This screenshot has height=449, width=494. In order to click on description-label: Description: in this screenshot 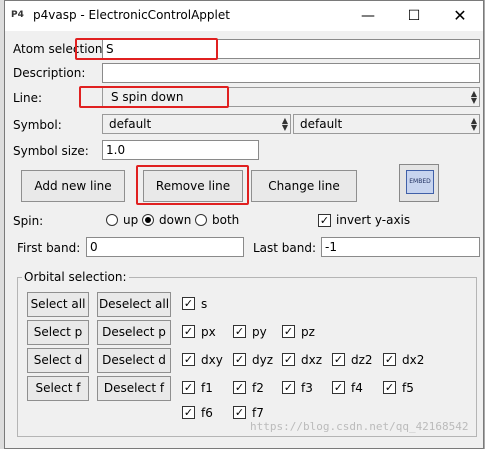, I will do `click(49, 73)`.